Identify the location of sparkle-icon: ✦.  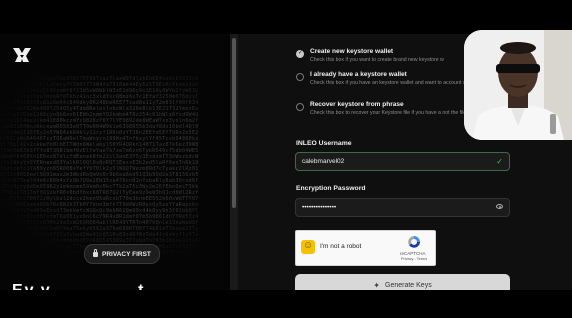
(376, 285).